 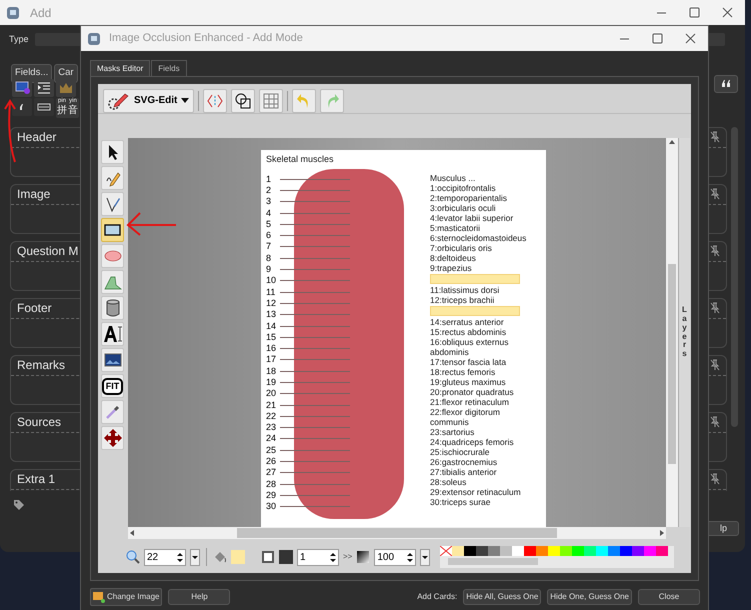 What do you see at coordinates (269, 190) in the screenshot?
I see `figure-number: 2` at bounding box center [269, 190].